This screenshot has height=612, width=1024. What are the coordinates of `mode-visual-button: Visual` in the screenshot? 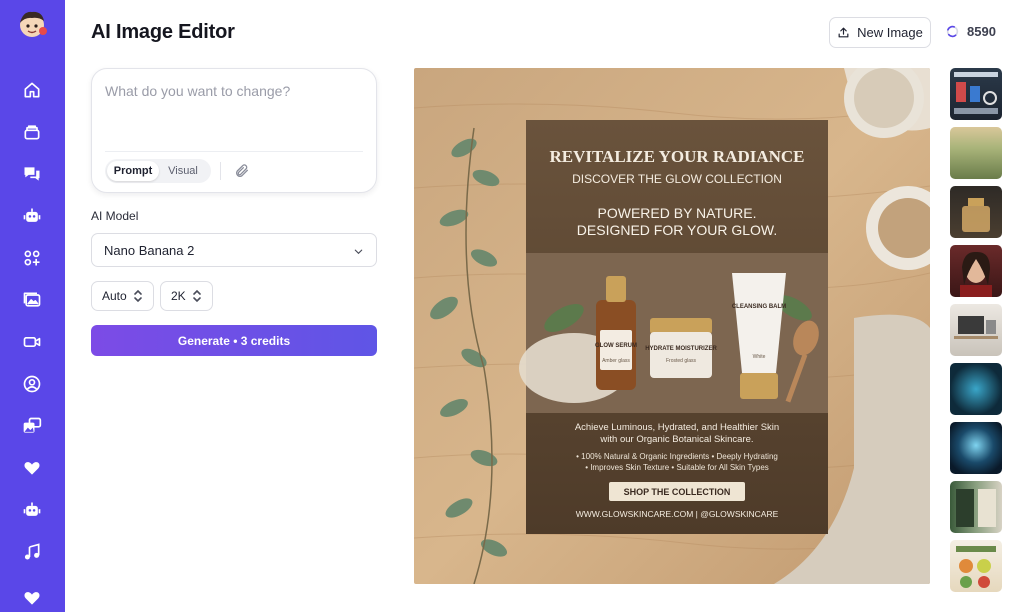 It's located at (183, 171).